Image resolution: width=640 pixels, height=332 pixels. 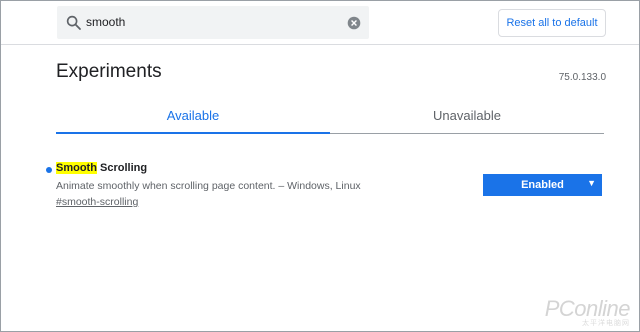 I want to click on experiment-status-dot, so click(x=49, y=170).